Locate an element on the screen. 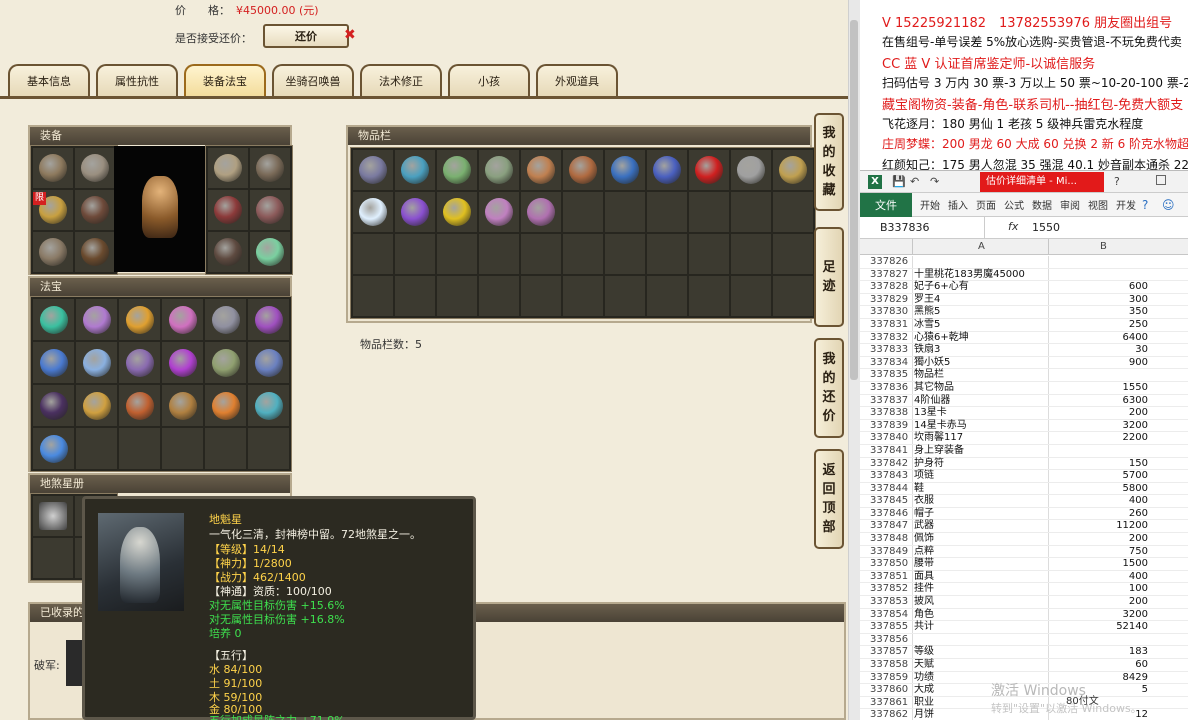  sheet-row: 337845 衣服 400 is located at coordinates (1024, 501).